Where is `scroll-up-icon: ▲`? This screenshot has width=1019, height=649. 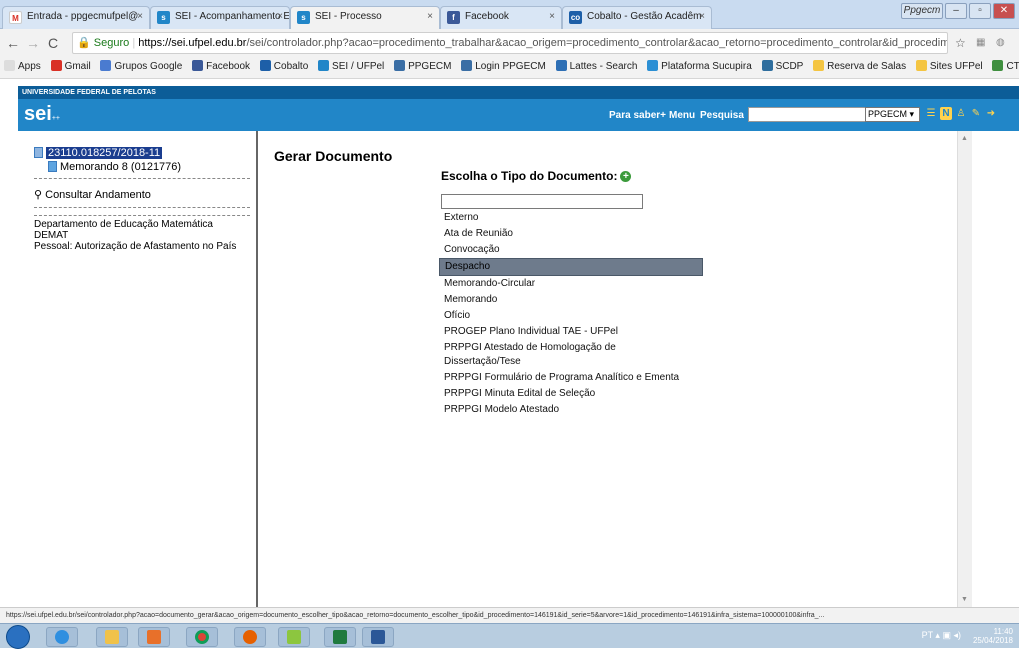
scroll-up-icon: ▲ is located at coordinates (964, 138).